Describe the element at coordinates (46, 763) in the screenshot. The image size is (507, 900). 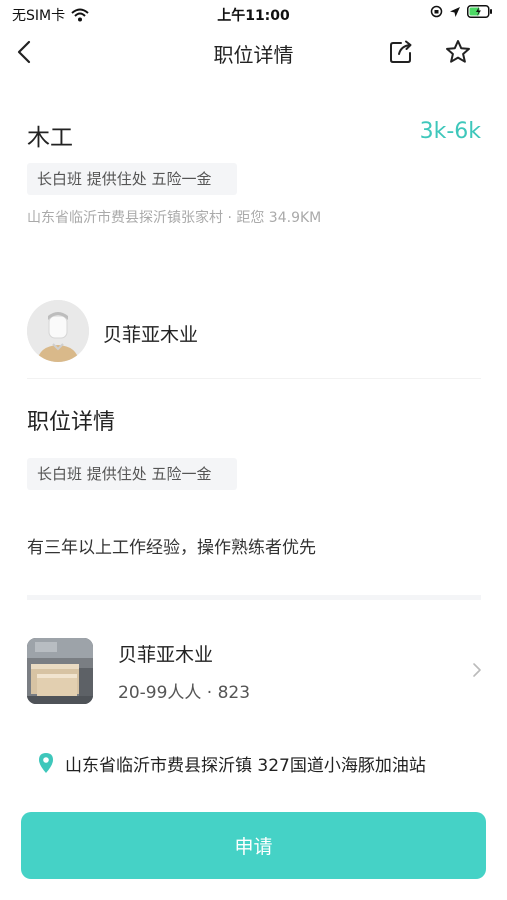
I see `location-pin-icon` at that location.